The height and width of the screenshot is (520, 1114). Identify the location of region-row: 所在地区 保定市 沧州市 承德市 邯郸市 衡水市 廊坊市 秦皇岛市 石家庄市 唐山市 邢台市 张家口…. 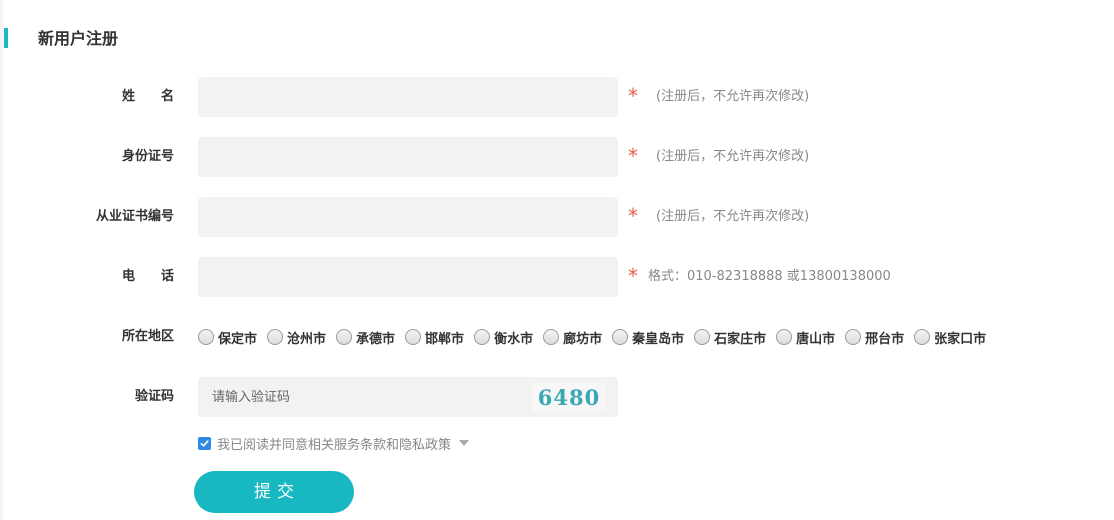
(550, 337).